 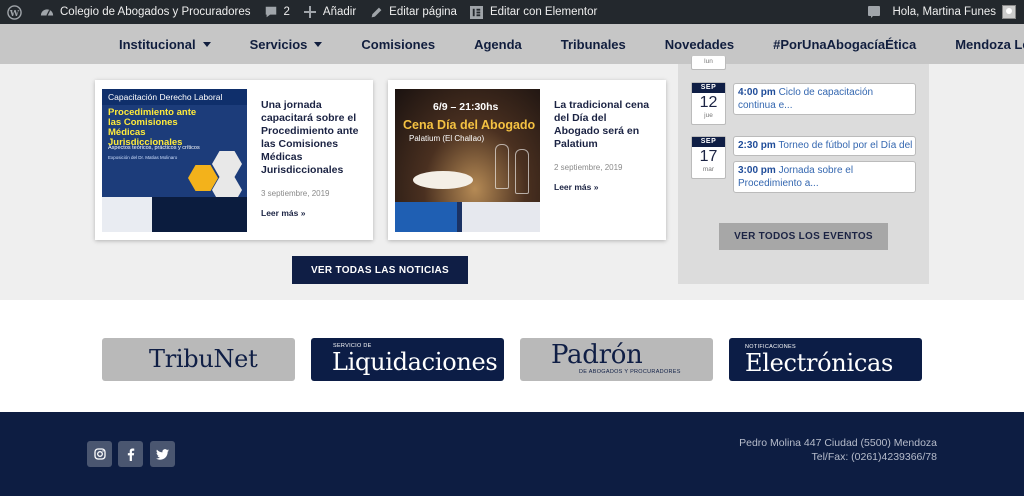 What do you see at coordinates (593, 44) in the screenshot?
I see `nav-item-tribunales: Tribunales` at bounding box center [593, 44].